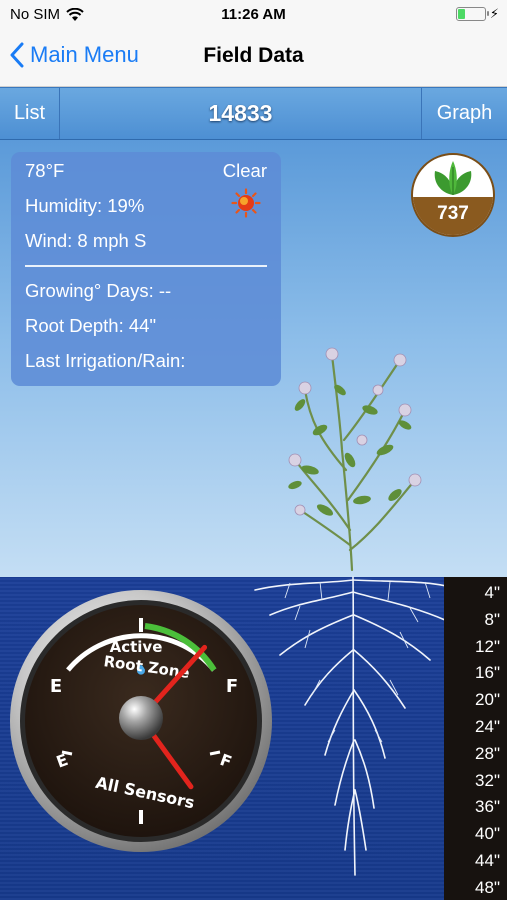 This screenshot has height=900, width=507. What do you see at coordinates (141, 718) in the screenshot?
I see `gauge-hub` at bounding box center [141, 718].